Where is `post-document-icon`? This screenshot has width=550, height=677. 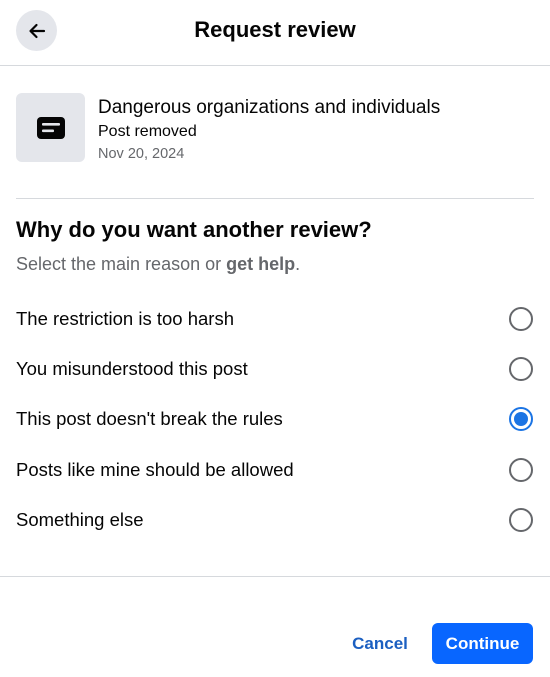
post-document-icon is located at coordinates (50, 127).